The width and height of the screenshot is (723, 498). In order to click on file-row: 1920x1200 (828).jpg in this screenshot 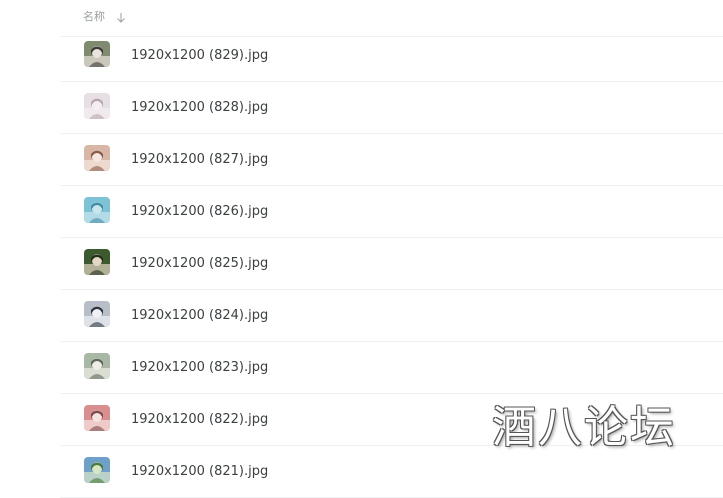, I will do `click(391, 108)`.